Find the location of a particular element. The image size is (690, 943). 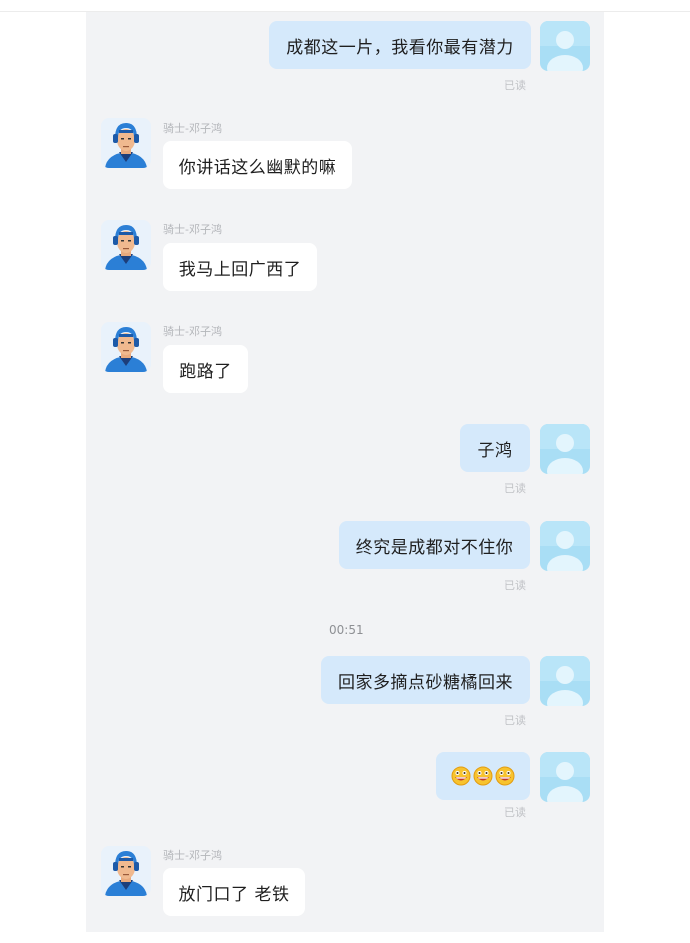

message-bubble-outgoing: 子鸿 is located at coordinates (495, 448).